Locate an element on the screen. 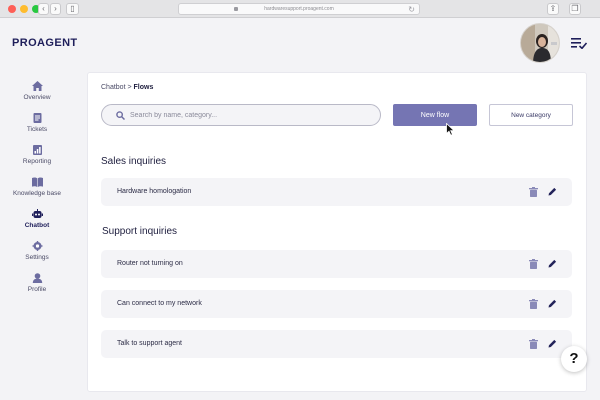  breadcrumb-current: Flows is located at coordinates (143, 87).